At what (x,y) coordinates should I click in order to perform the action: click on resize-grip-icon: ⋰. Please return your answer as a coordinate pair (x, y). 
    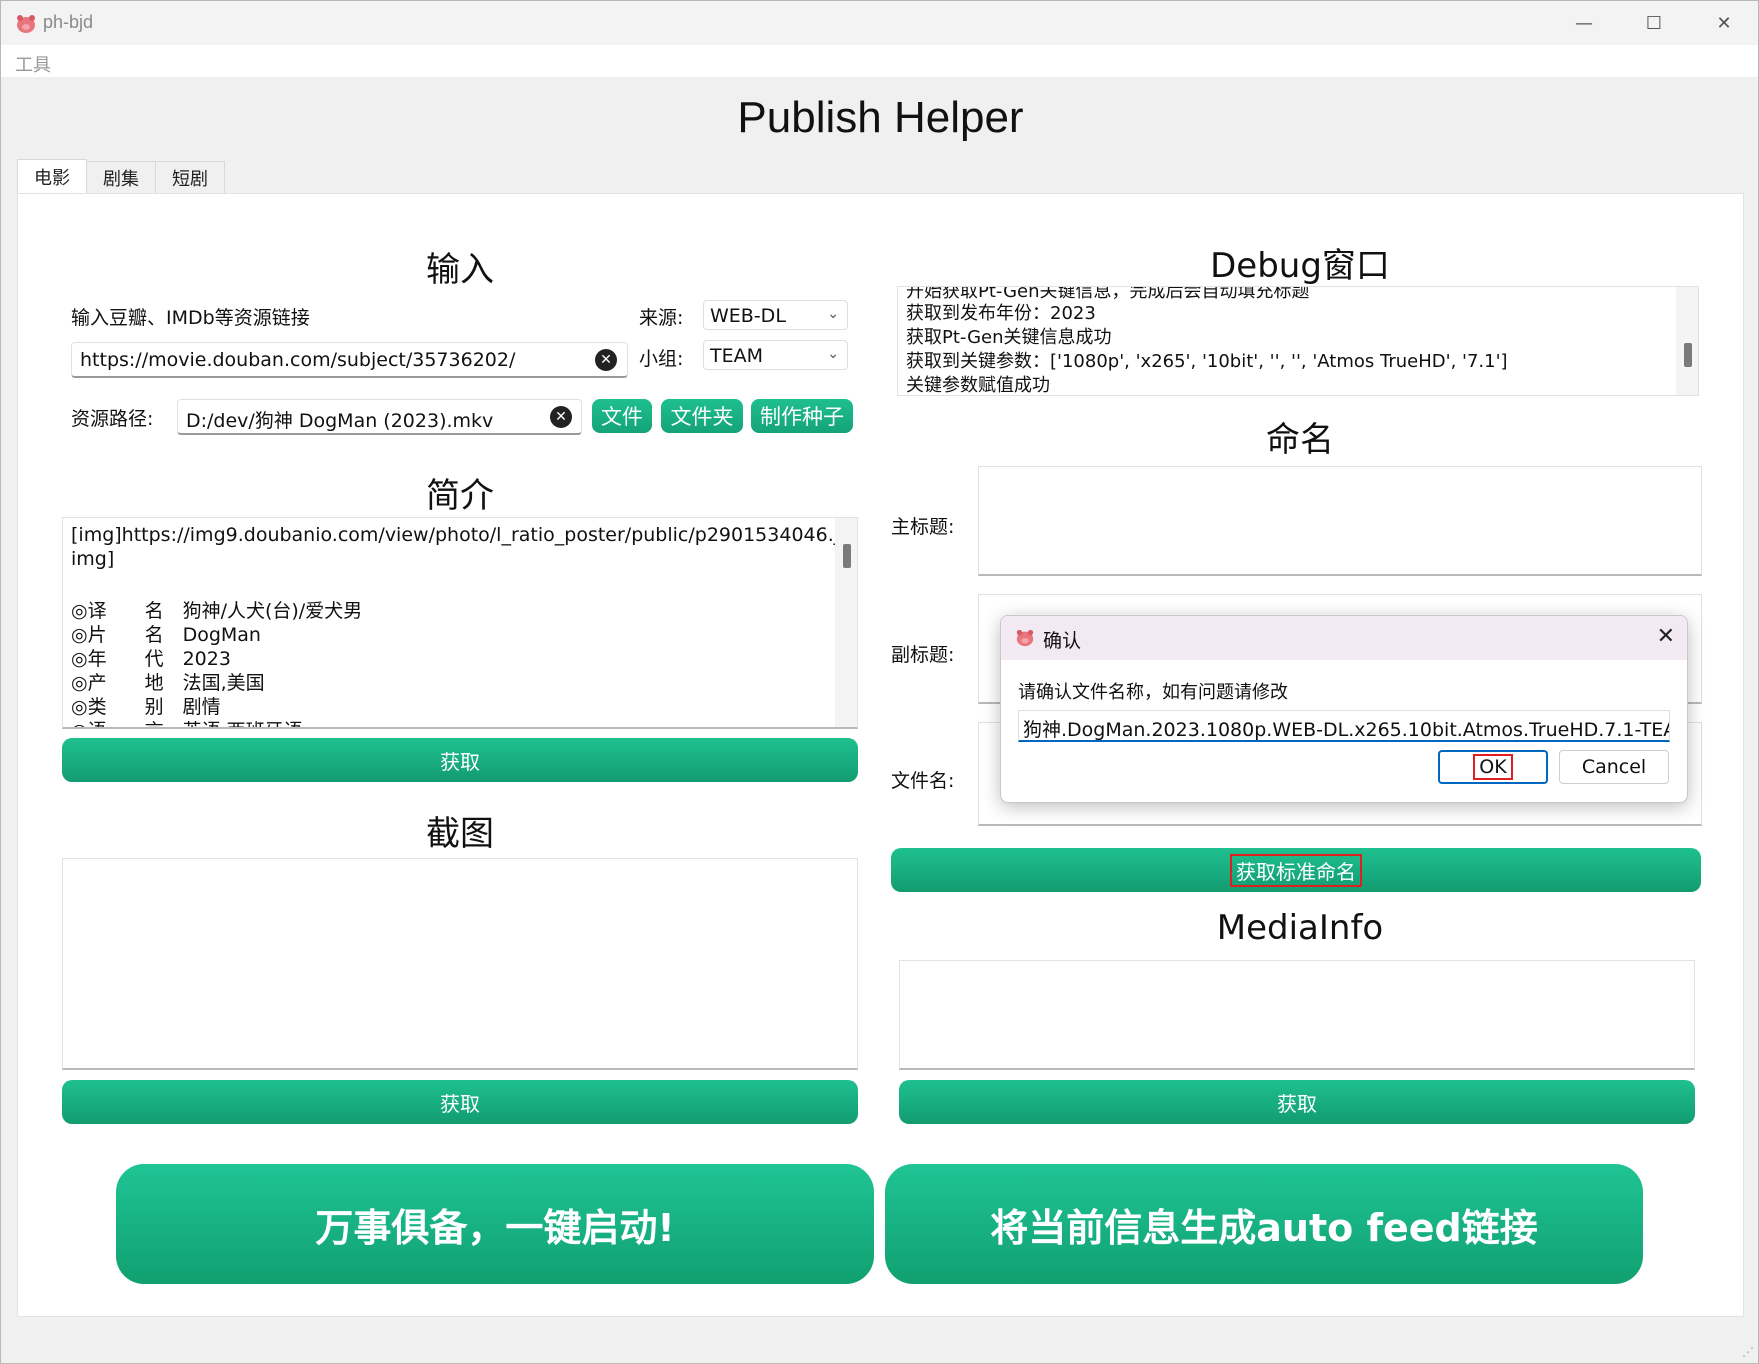
    Looking at the image, I should click on (1748, 1352).